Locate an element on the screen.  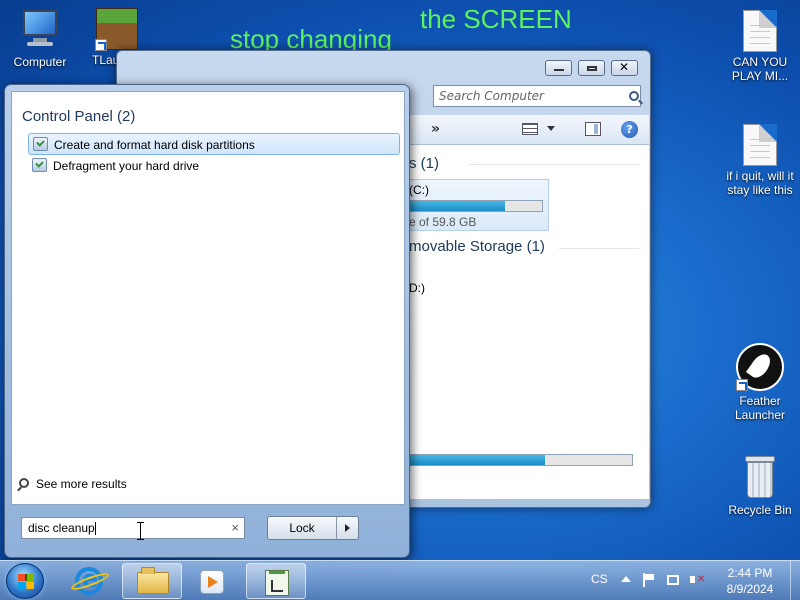
drive-c-tile: (C:) e of 59.8 GB is located at coordinates (479, 205).